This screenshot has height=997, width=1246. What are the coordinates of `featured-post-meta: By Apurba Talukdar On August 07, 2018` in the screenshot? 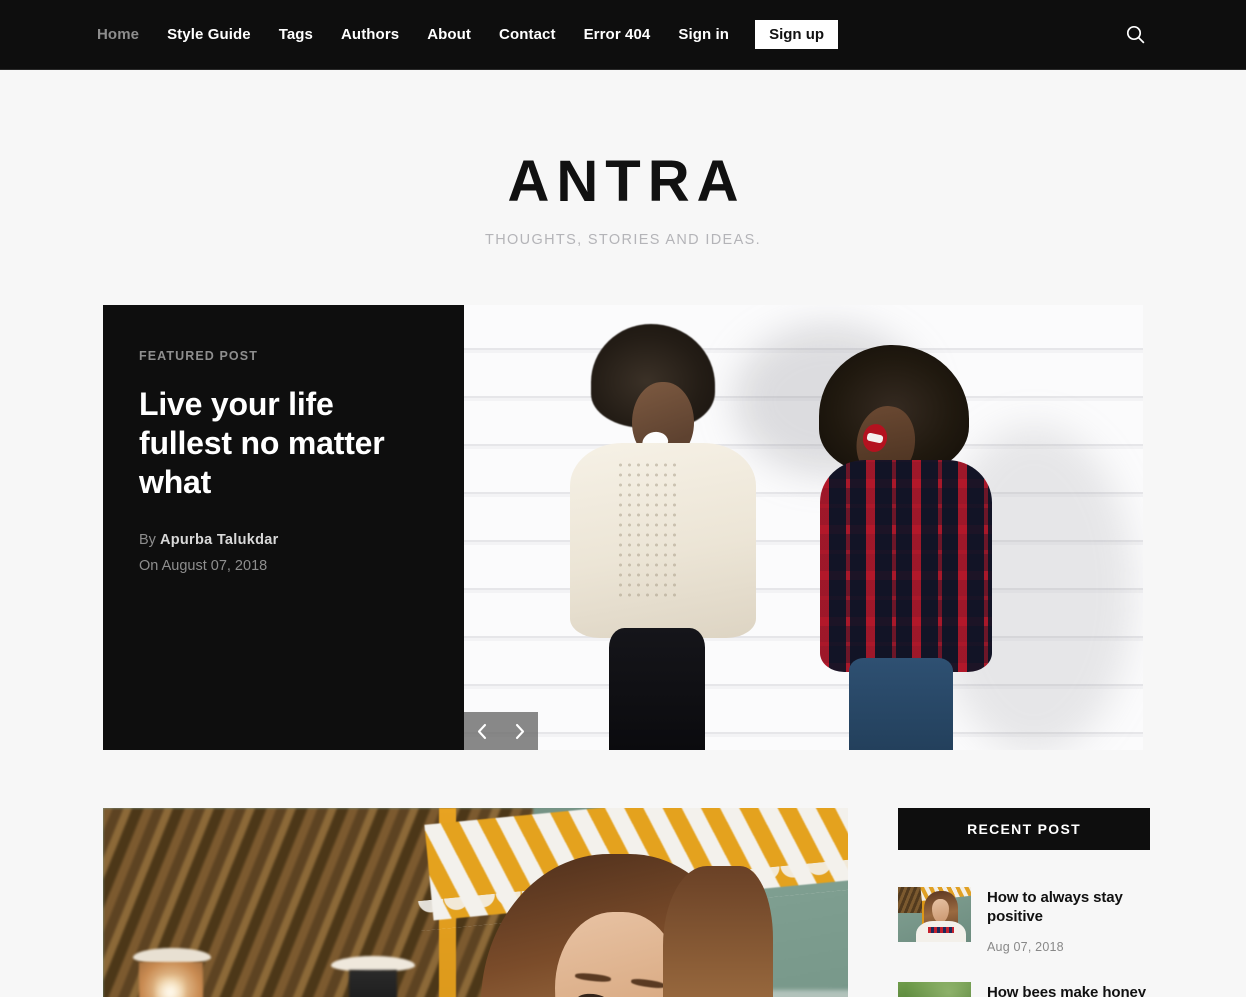 It's located at (283, 554).